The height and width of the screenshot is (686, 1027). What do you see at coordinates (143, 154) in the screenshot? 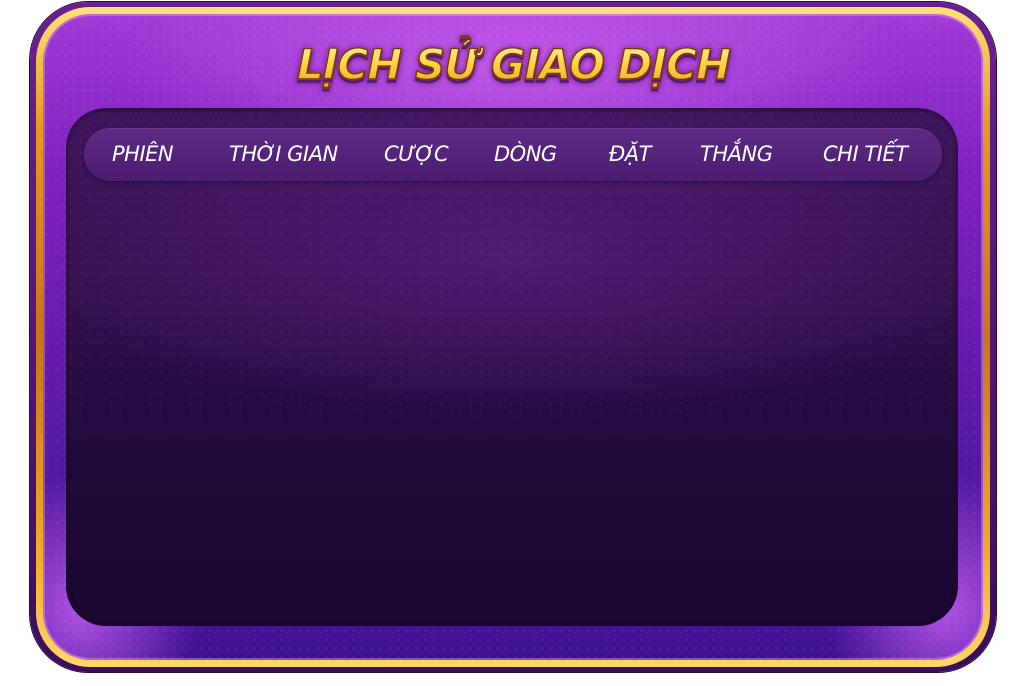
I see `column-header-session: PHIÊN` at bounding box center [143, 154].